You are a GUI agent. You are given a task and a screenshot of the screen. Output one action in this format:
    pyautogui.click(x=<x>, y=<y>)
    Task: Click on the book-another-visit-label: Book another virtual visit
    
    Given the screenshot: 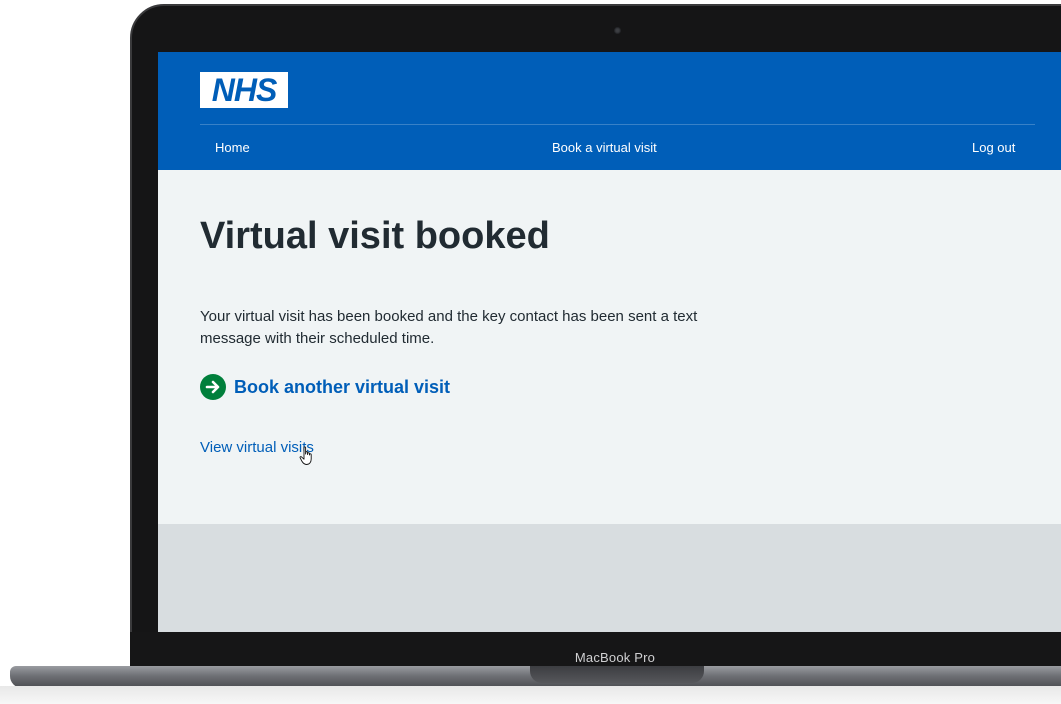 What is the action you would take?
    pyautogui.click(x=342, y=387)
    